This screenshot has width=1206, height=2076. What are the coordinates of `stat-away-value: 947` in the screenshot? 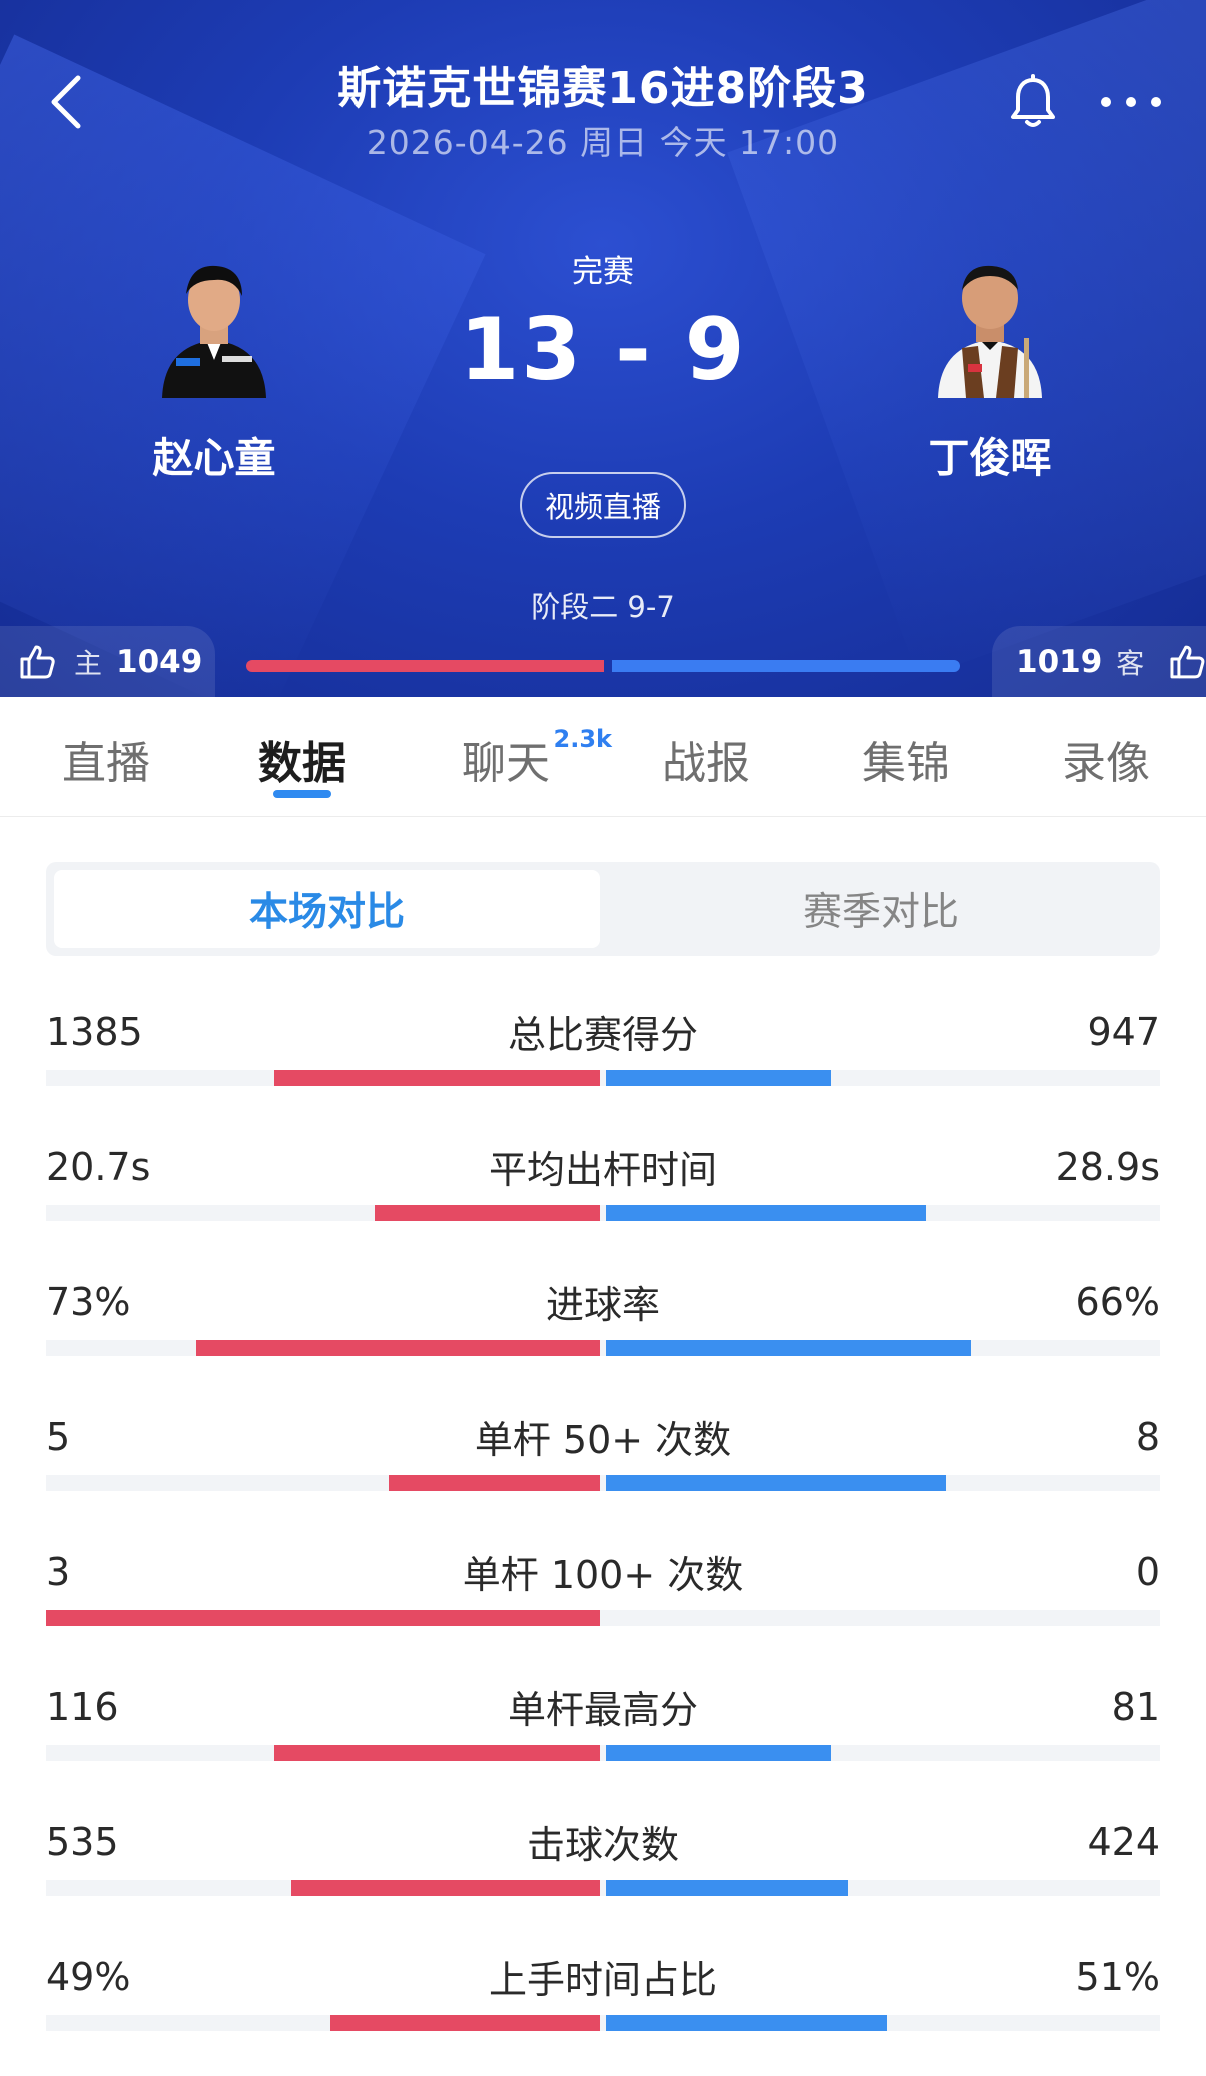 It's located at (1123, 1032).